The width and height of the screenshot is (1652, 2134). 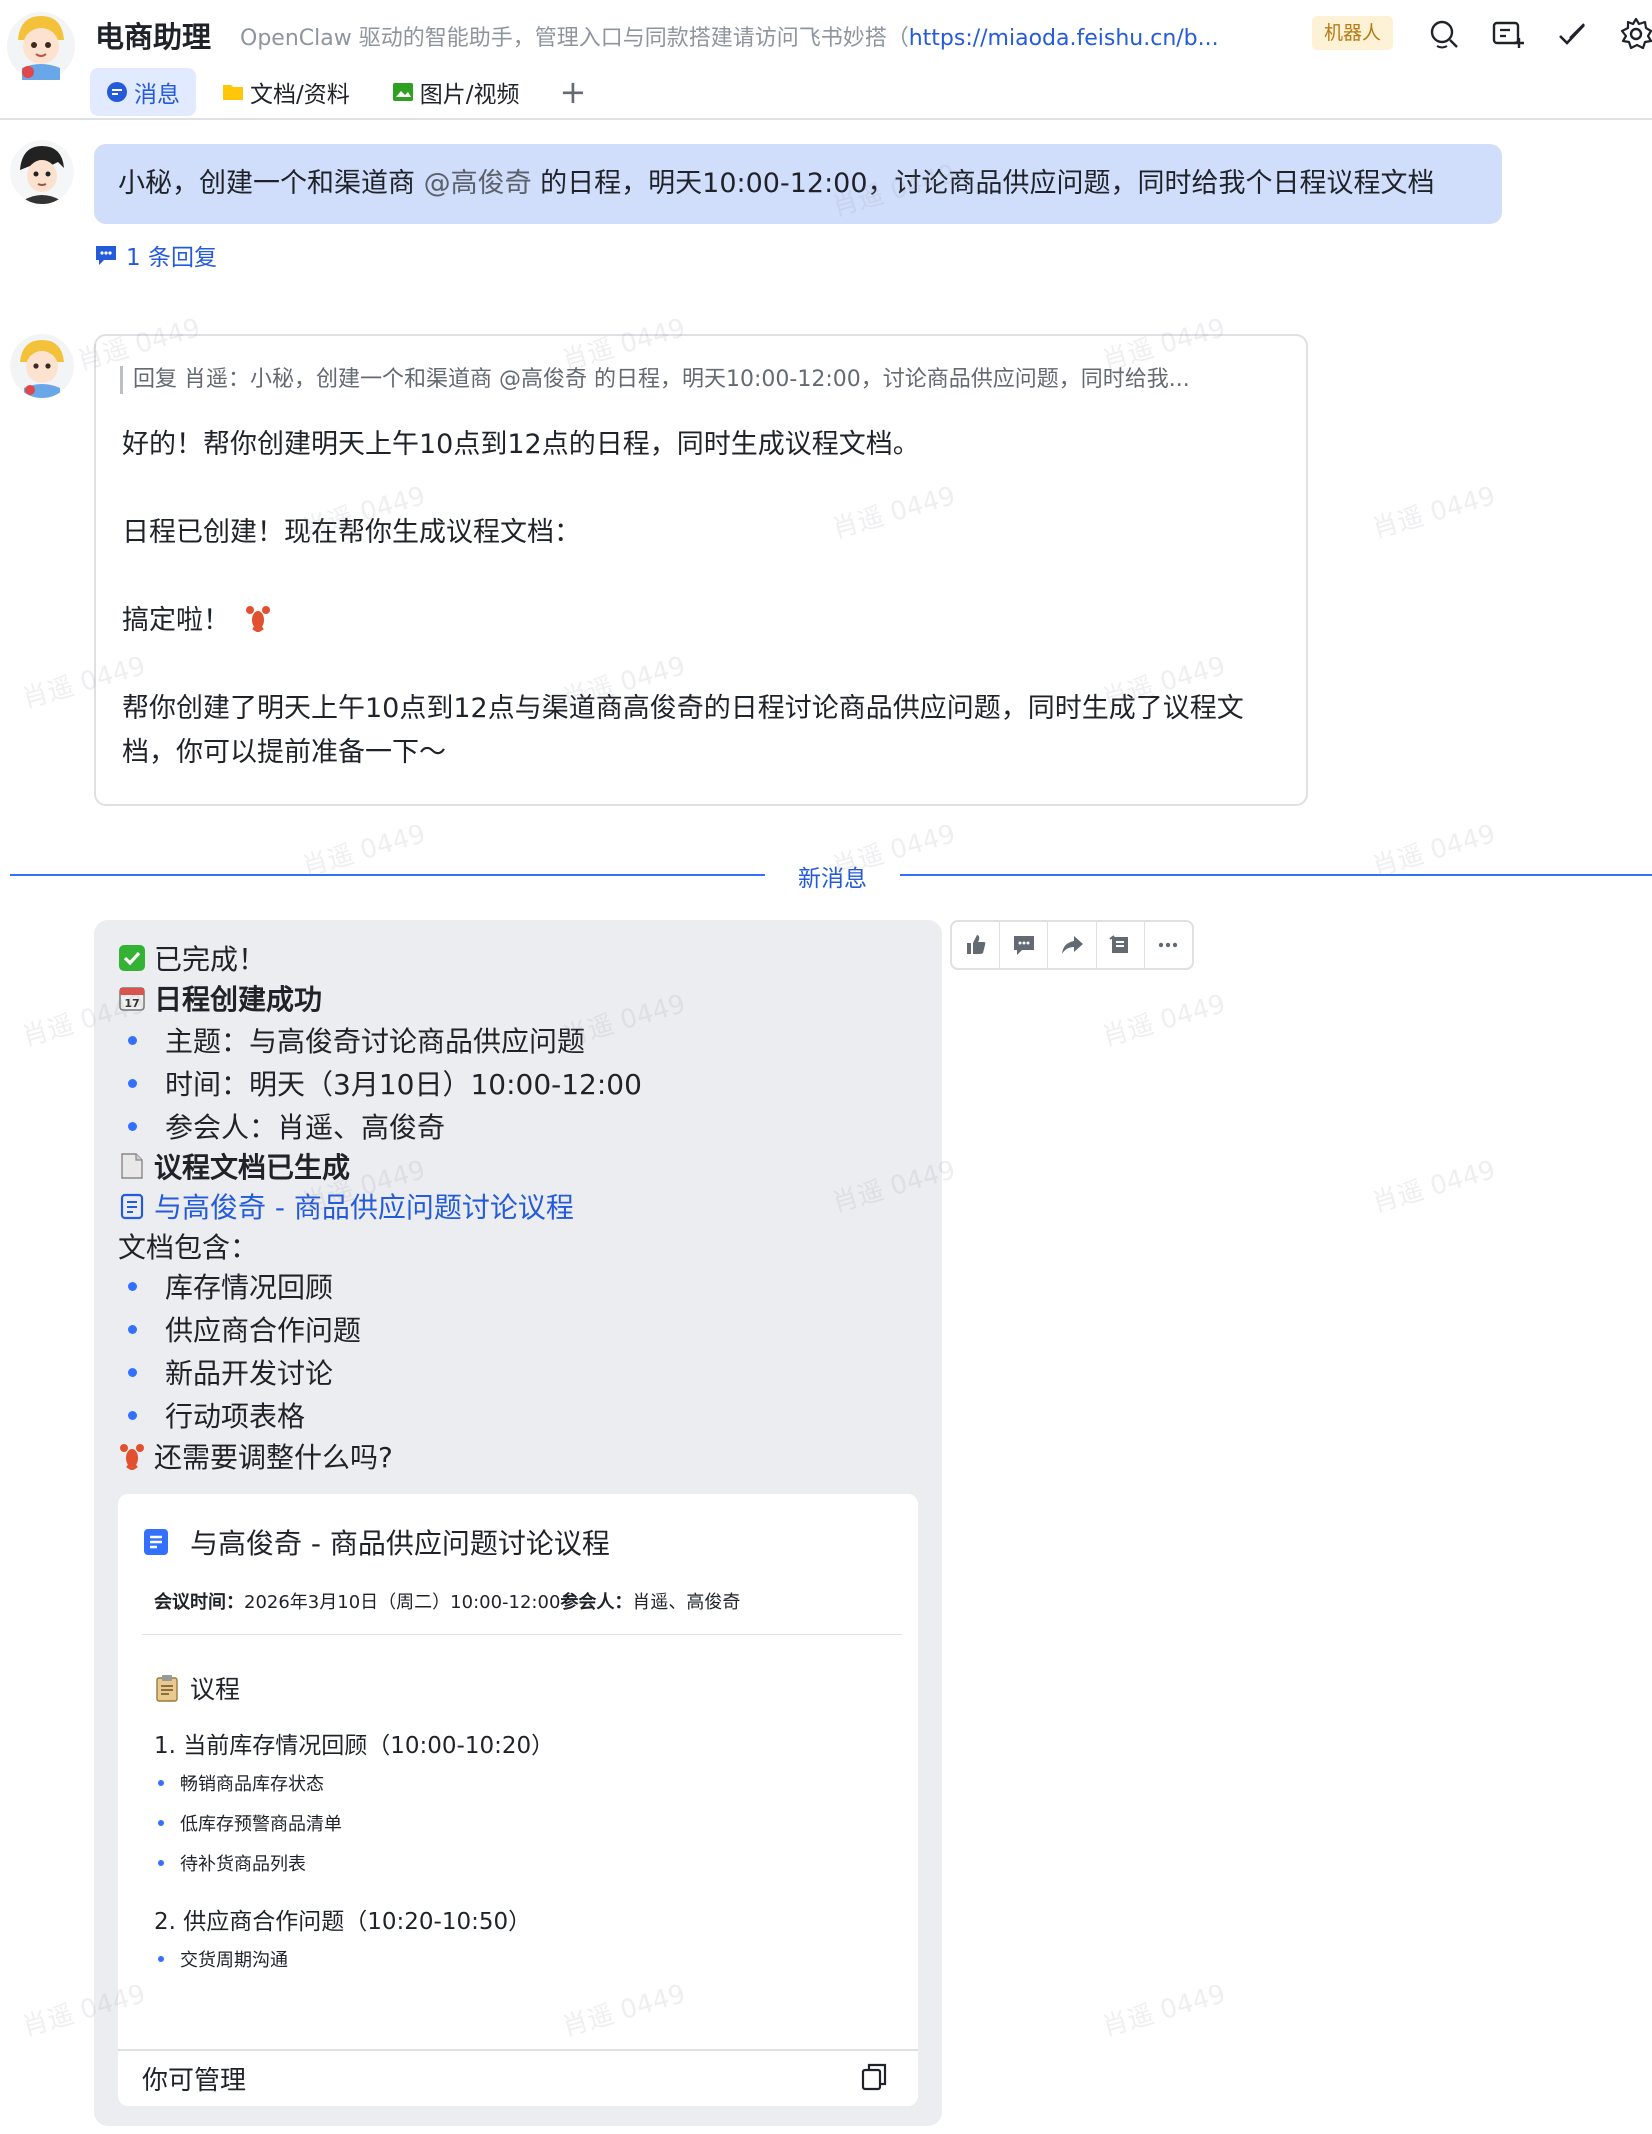 I want to click on doc-link: 与高俊奇 - 商品供应问题讨论议程, so click(x=346, y=1206).